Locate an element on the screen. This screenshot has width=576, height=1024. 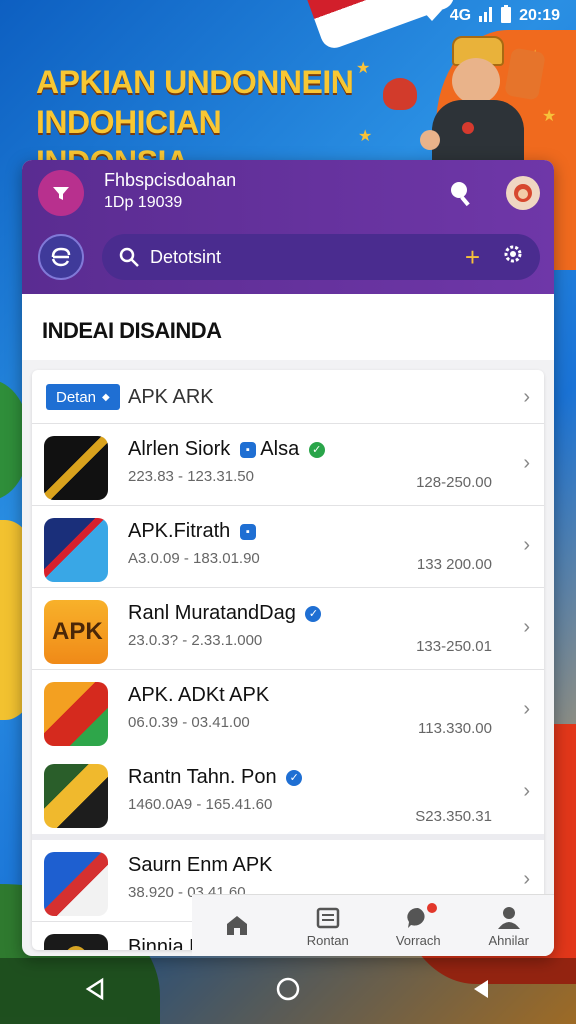
news-icon is located at coordinates (327, 917).